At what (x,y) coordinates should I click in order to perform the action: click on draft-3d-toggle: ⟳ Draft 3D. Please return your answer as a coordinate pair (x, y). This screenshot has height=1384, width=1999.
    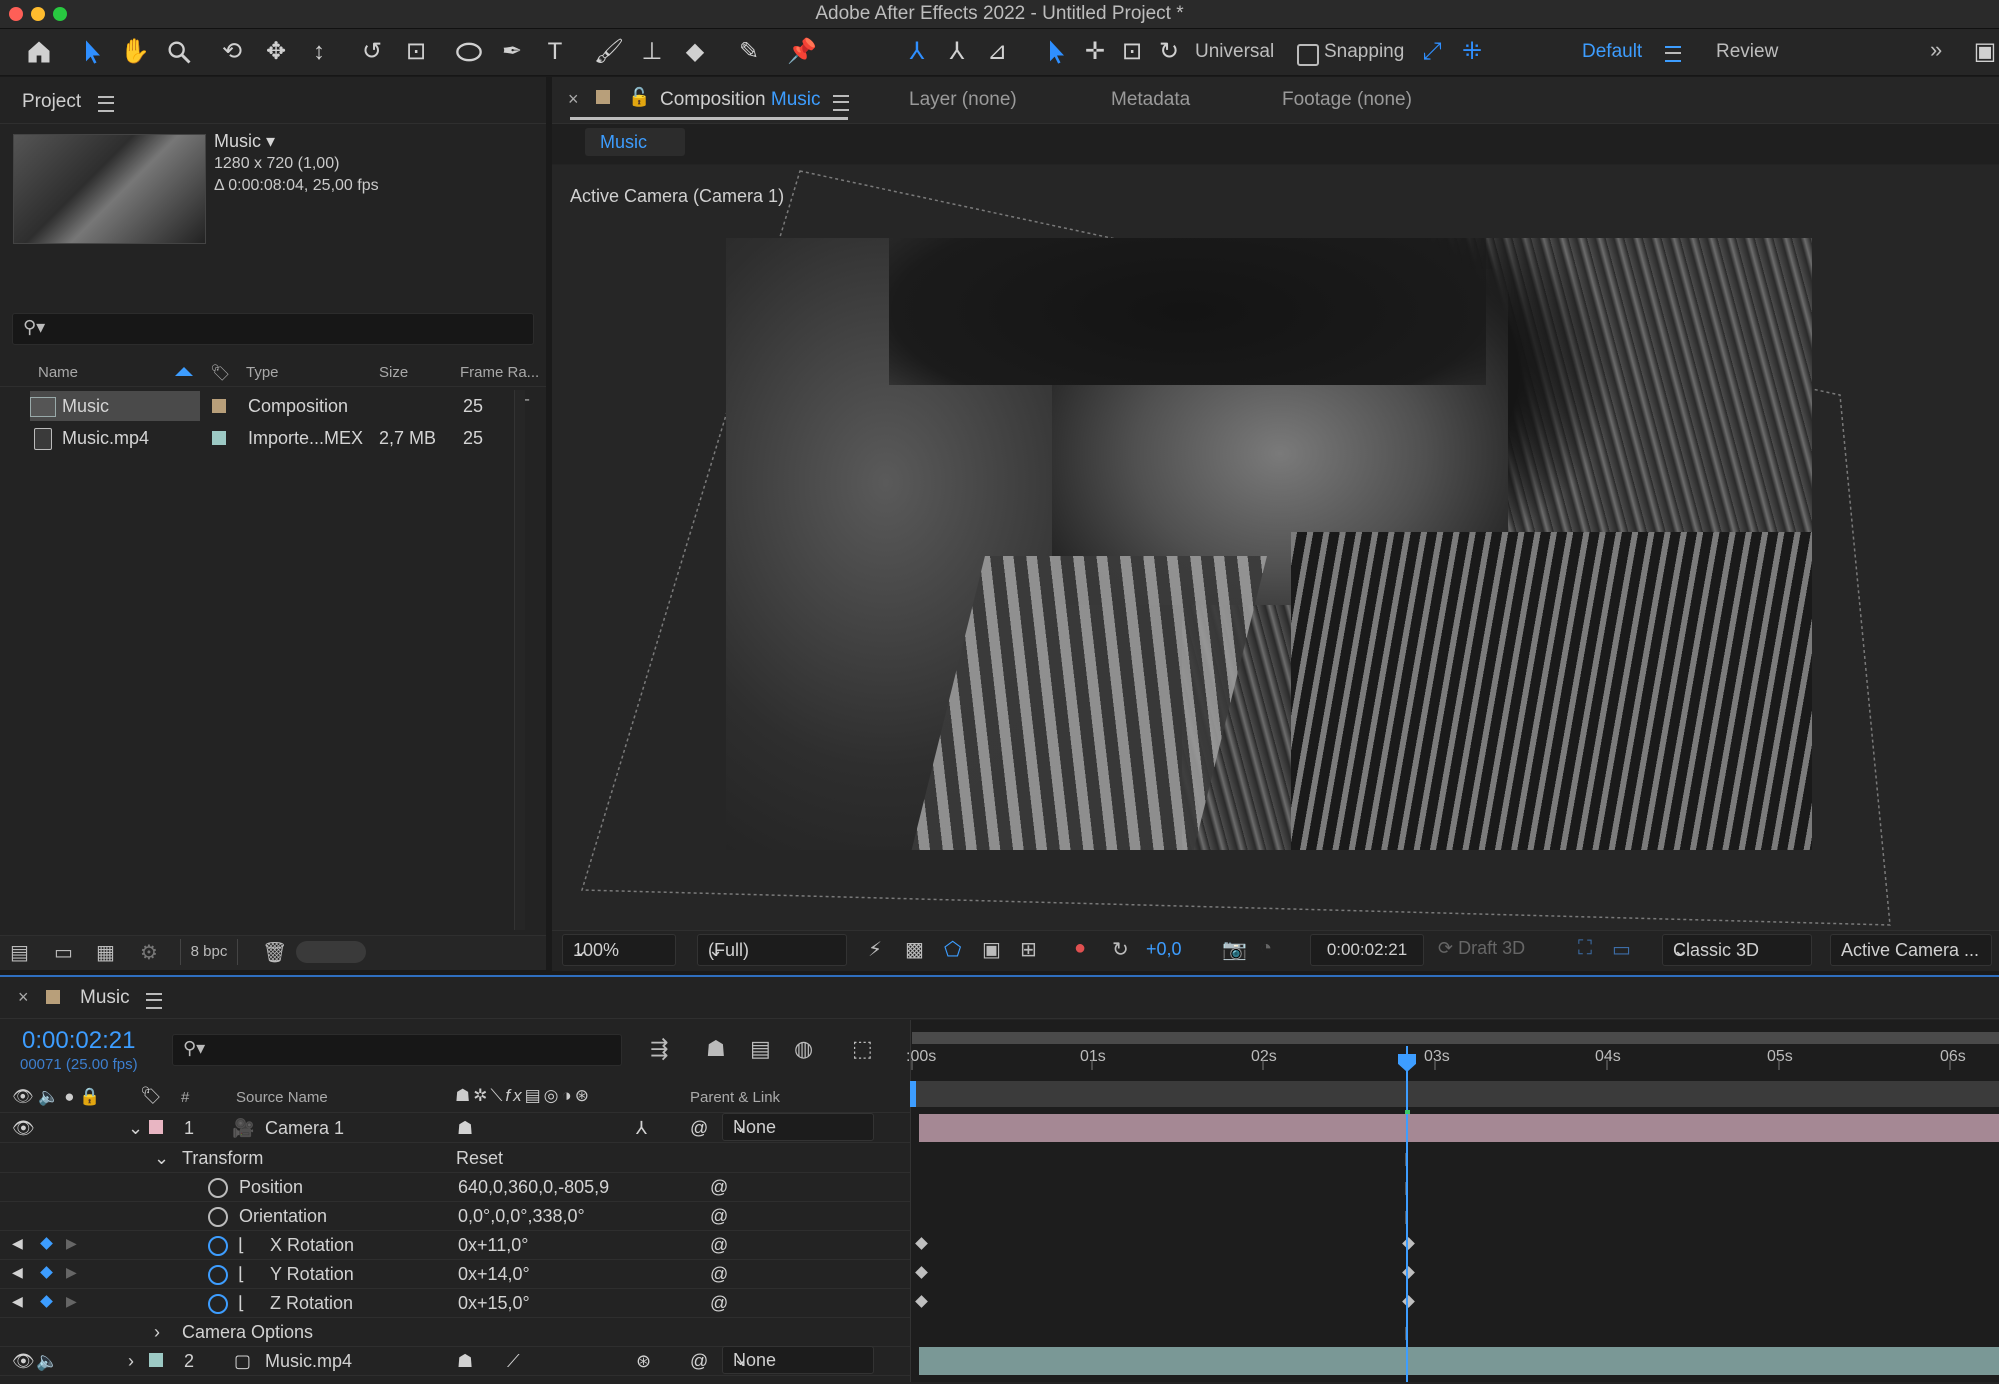
    Looking at the image, I should click on (1481, 948).